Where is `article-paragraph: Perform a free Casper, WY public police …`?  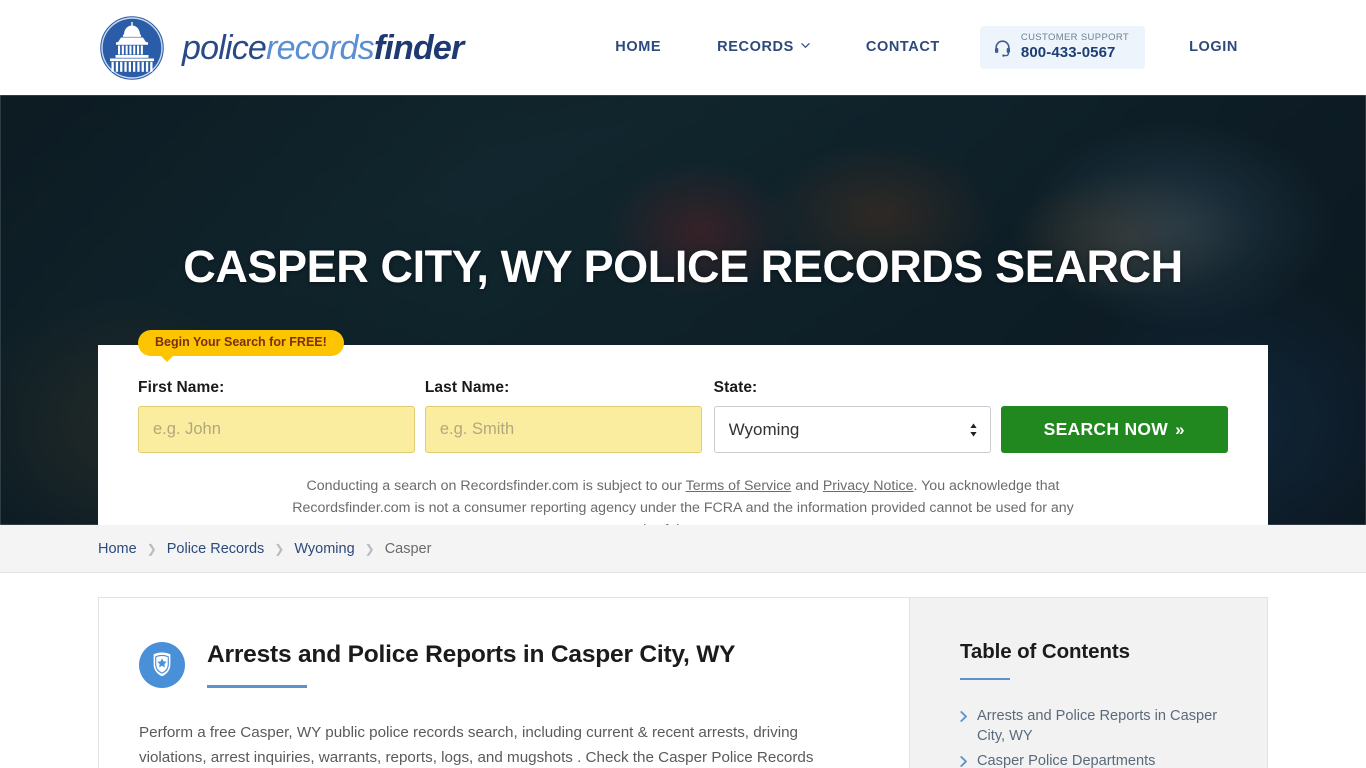 article-paragraph: Perform a free Casper, WY public police … is located at coordinates (476, 745).